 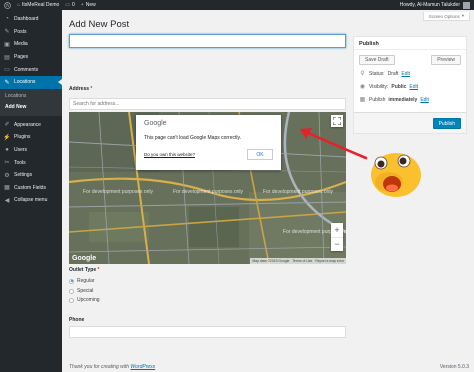 What do you see at coordinates (337, 245) in the screenshot?
I see `zoom-out-button: −` at bounding box center [337, 245].